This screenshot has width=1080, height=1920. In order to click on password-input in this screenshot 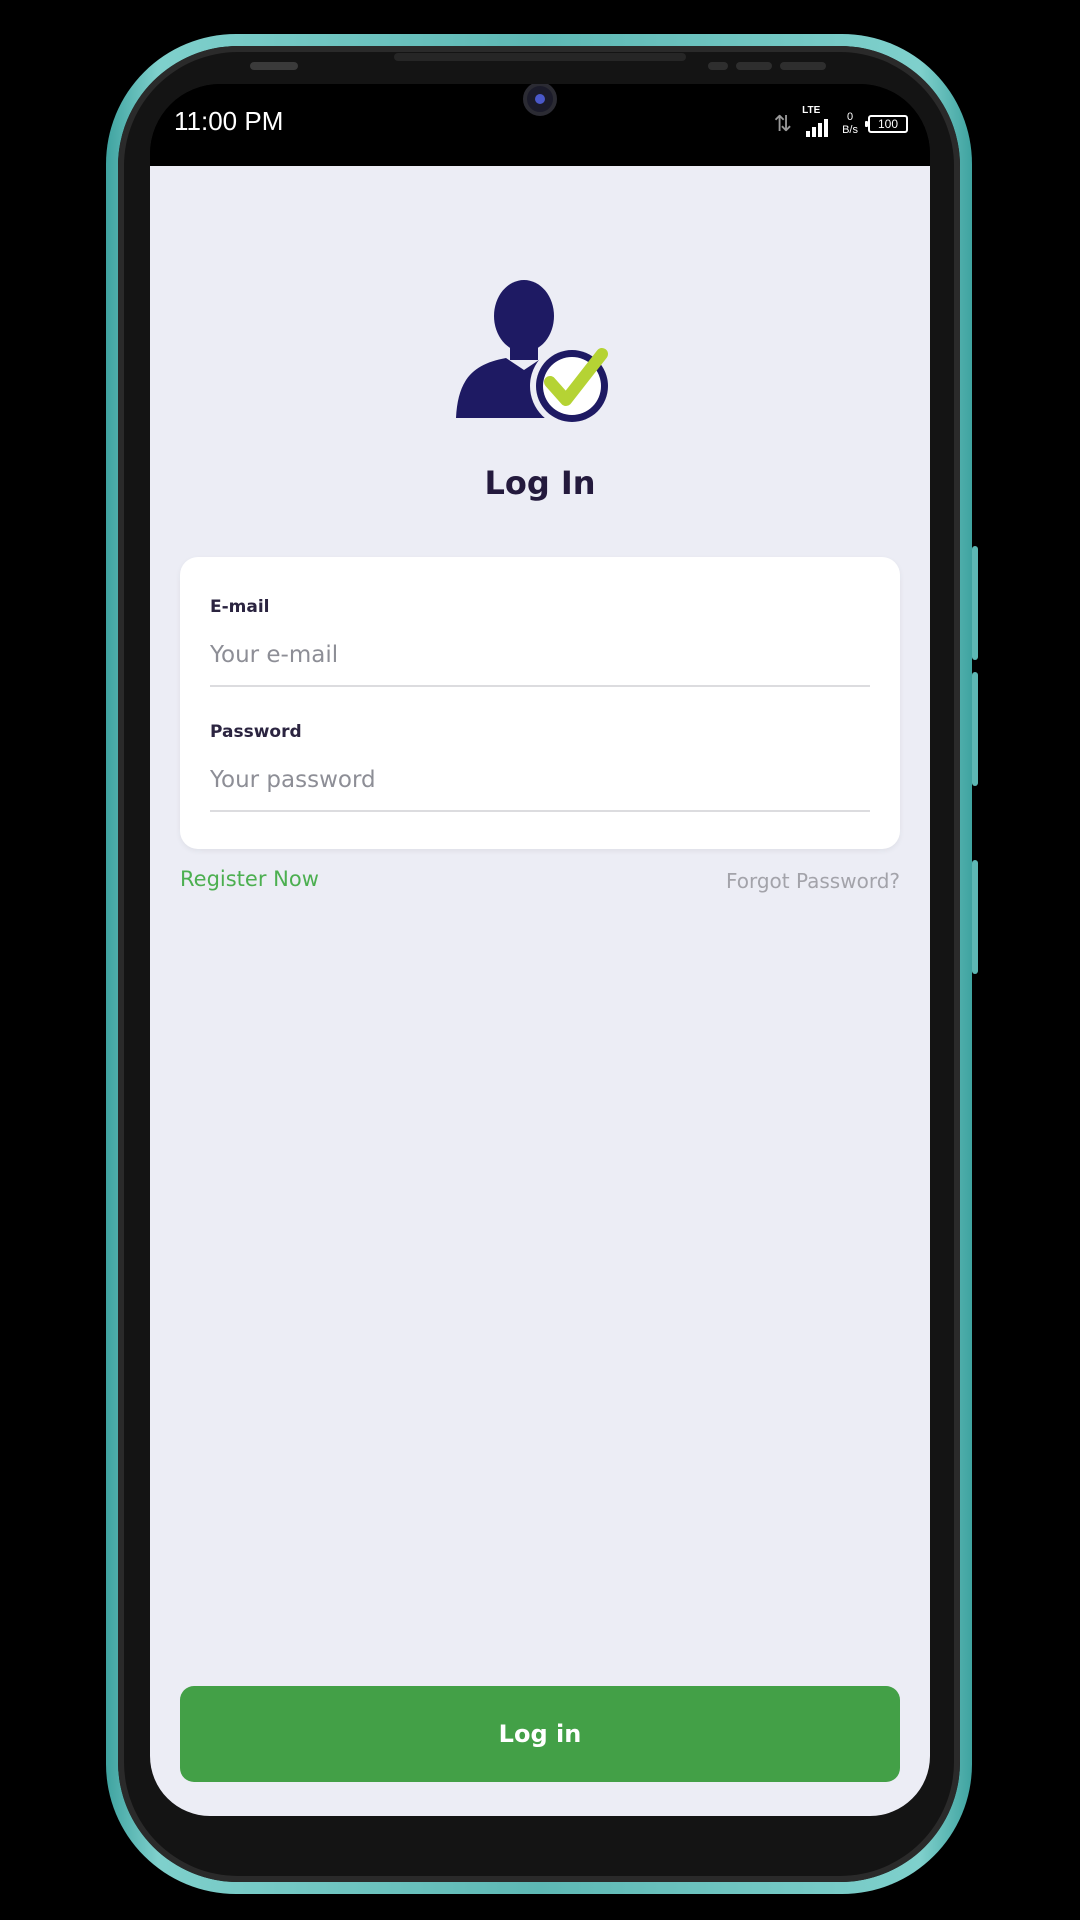, I will do `click(540, 781)`.